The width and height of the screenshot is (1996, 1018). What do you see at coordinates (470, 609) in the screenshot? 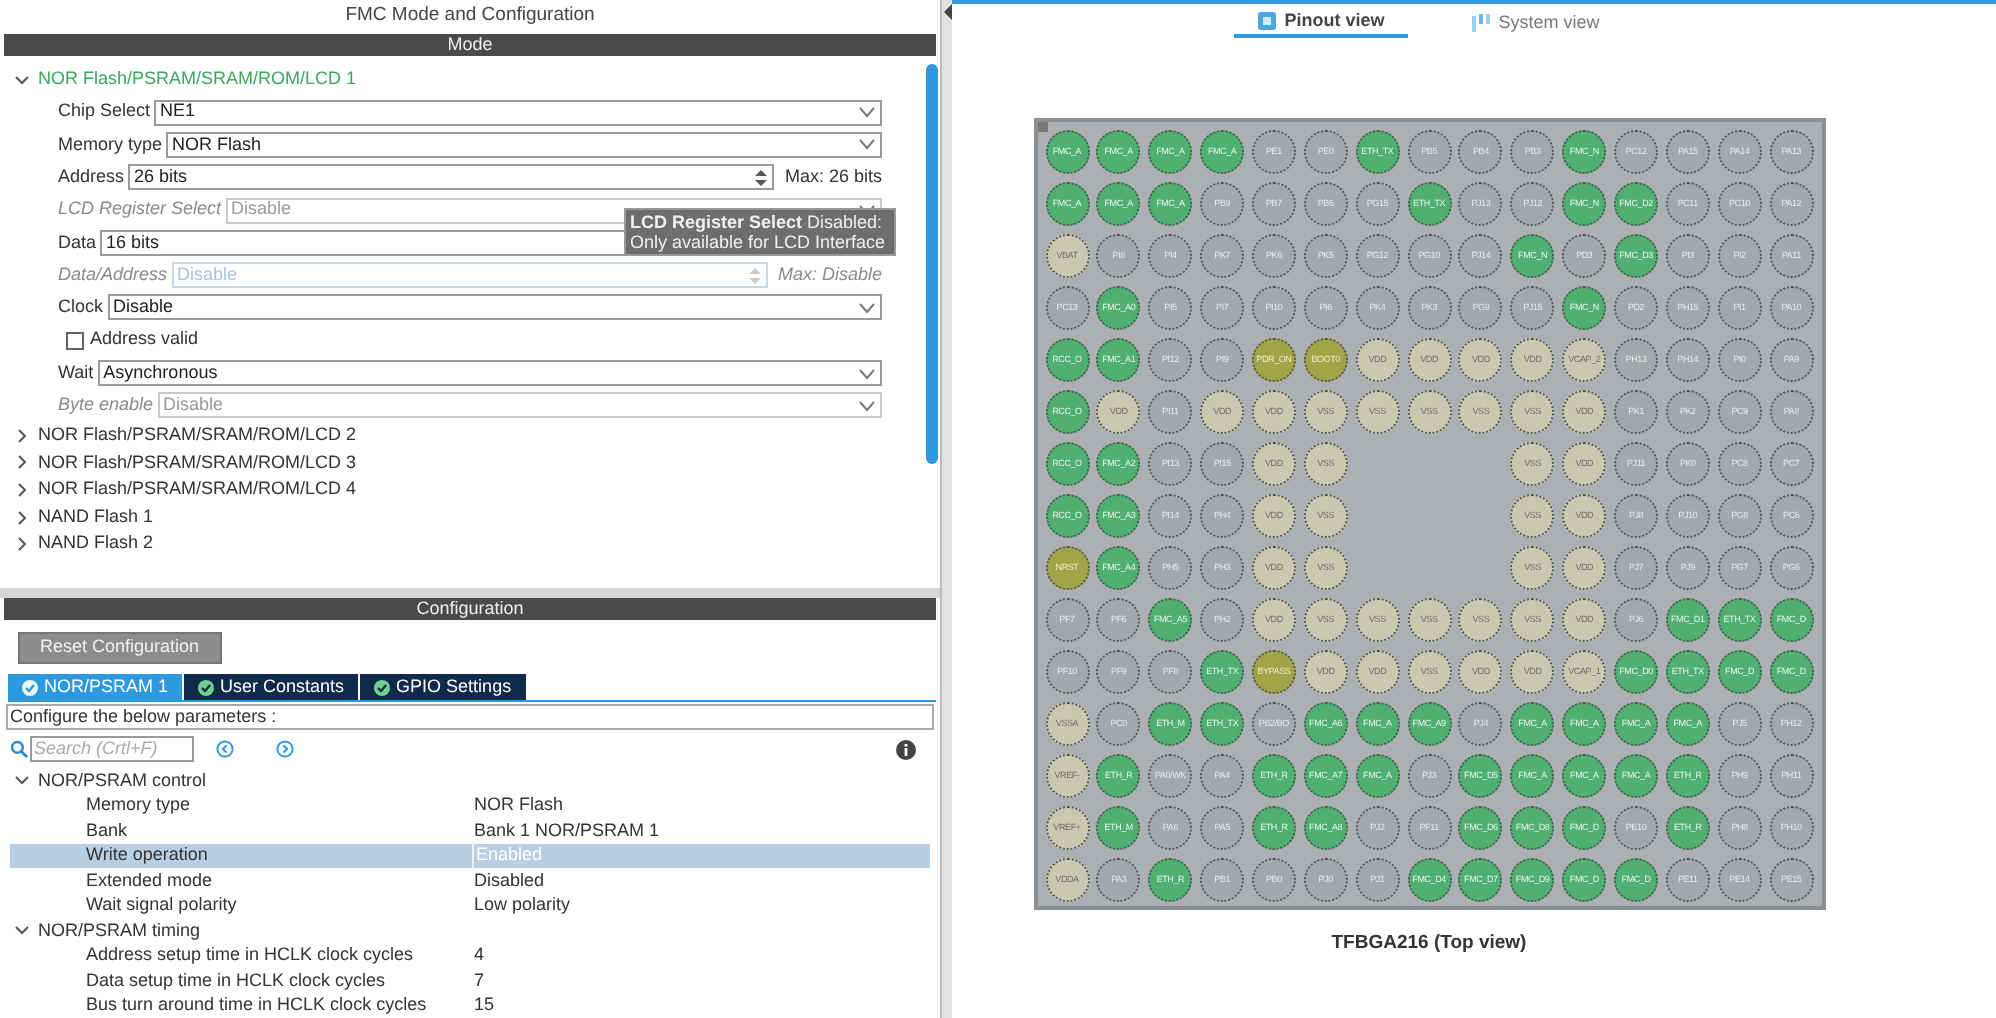
I see `section-header: Configuration` at bounding box center [470, 609].